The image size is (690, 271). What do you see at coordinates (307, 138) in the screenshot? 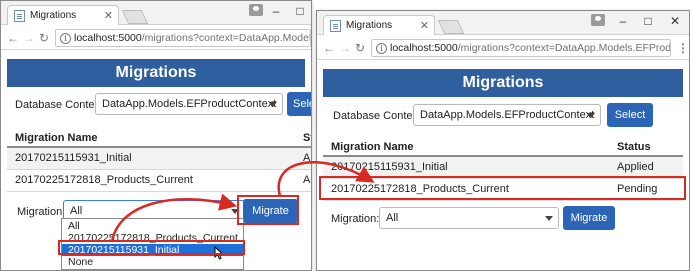
I see `col-status: Statu` at bounding box center [307, 138].